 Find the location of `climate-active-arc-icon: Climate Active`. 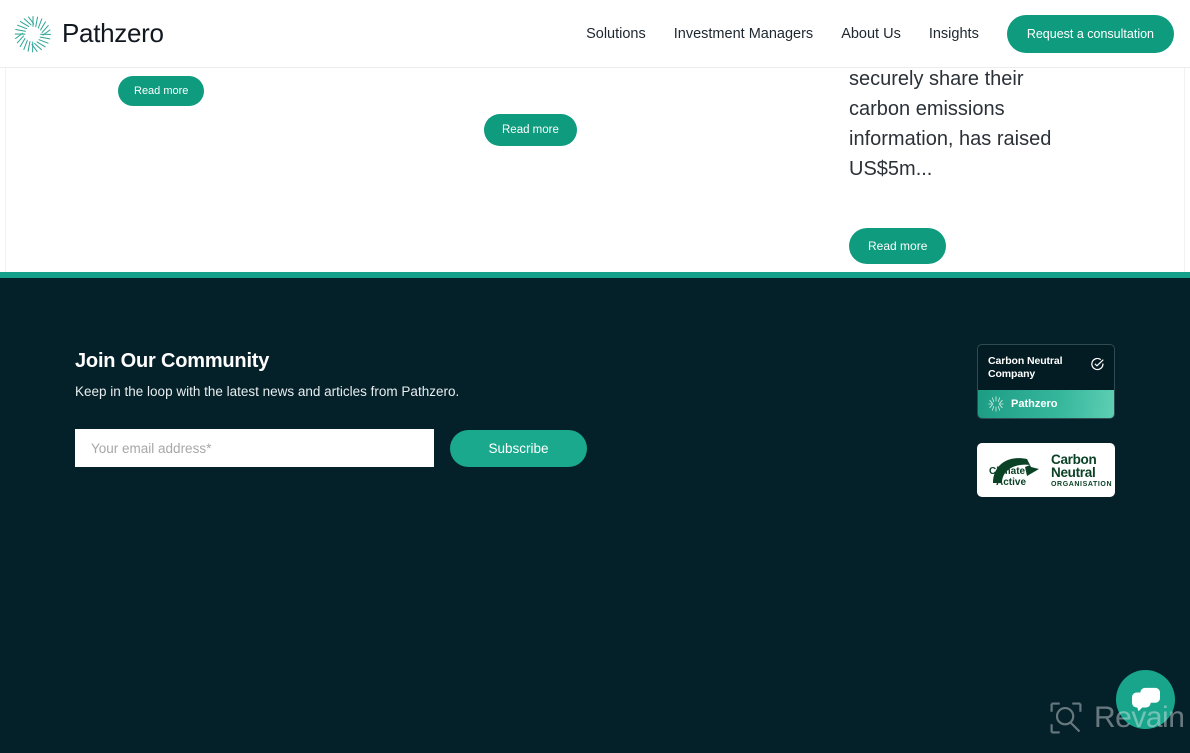

climate-active-arc-icon: Climate Active is located at coordinates (1014, 473).